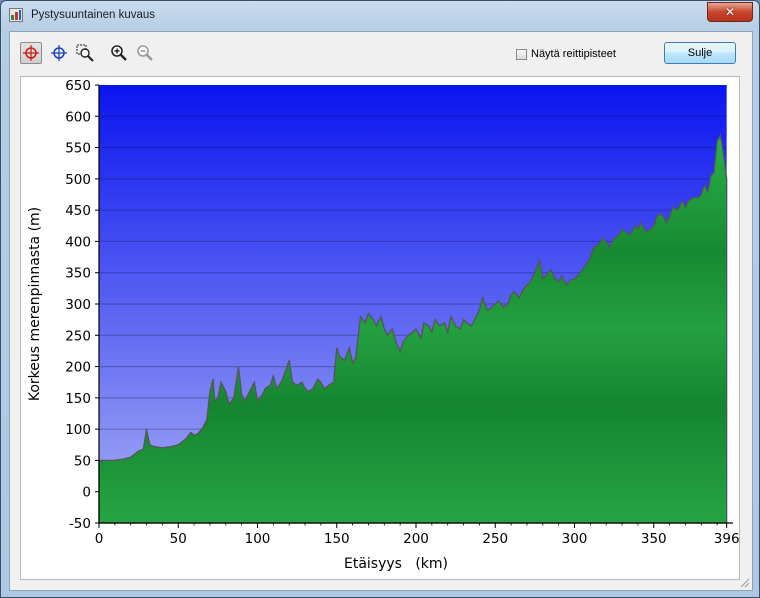 Image resolution: width=760 pixels, height=598 pixels. I want to click on zoom-out-tool, so click(145, 53).